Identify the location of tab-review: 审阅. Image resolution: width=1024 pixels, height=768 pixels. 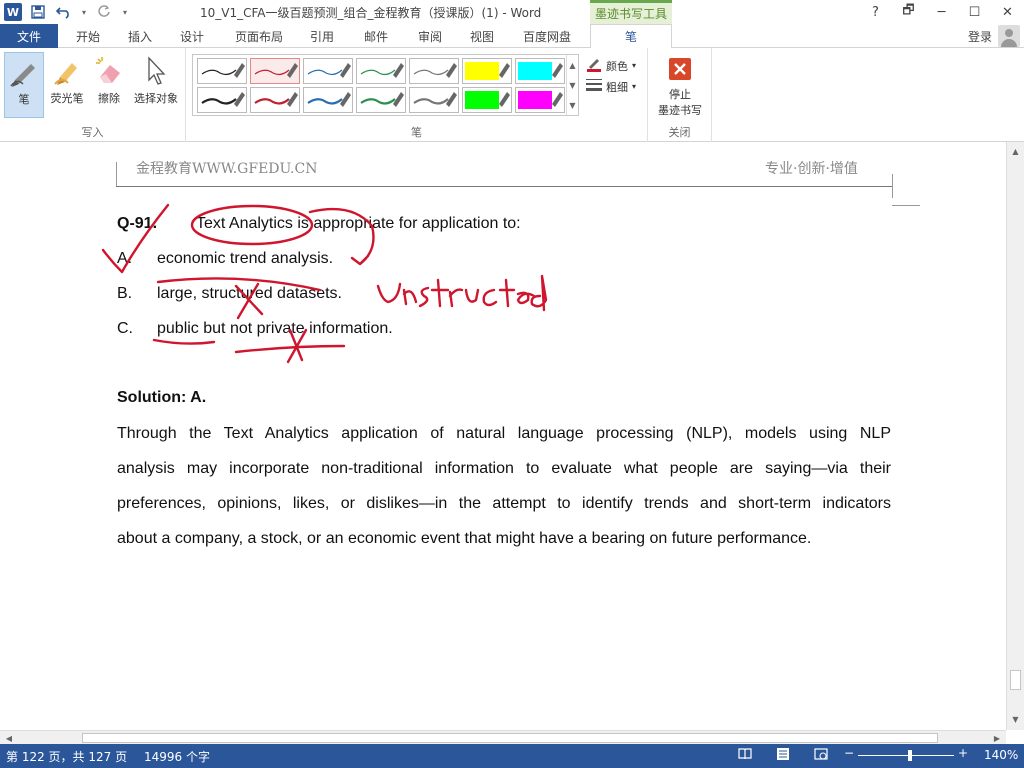
(430, 36).